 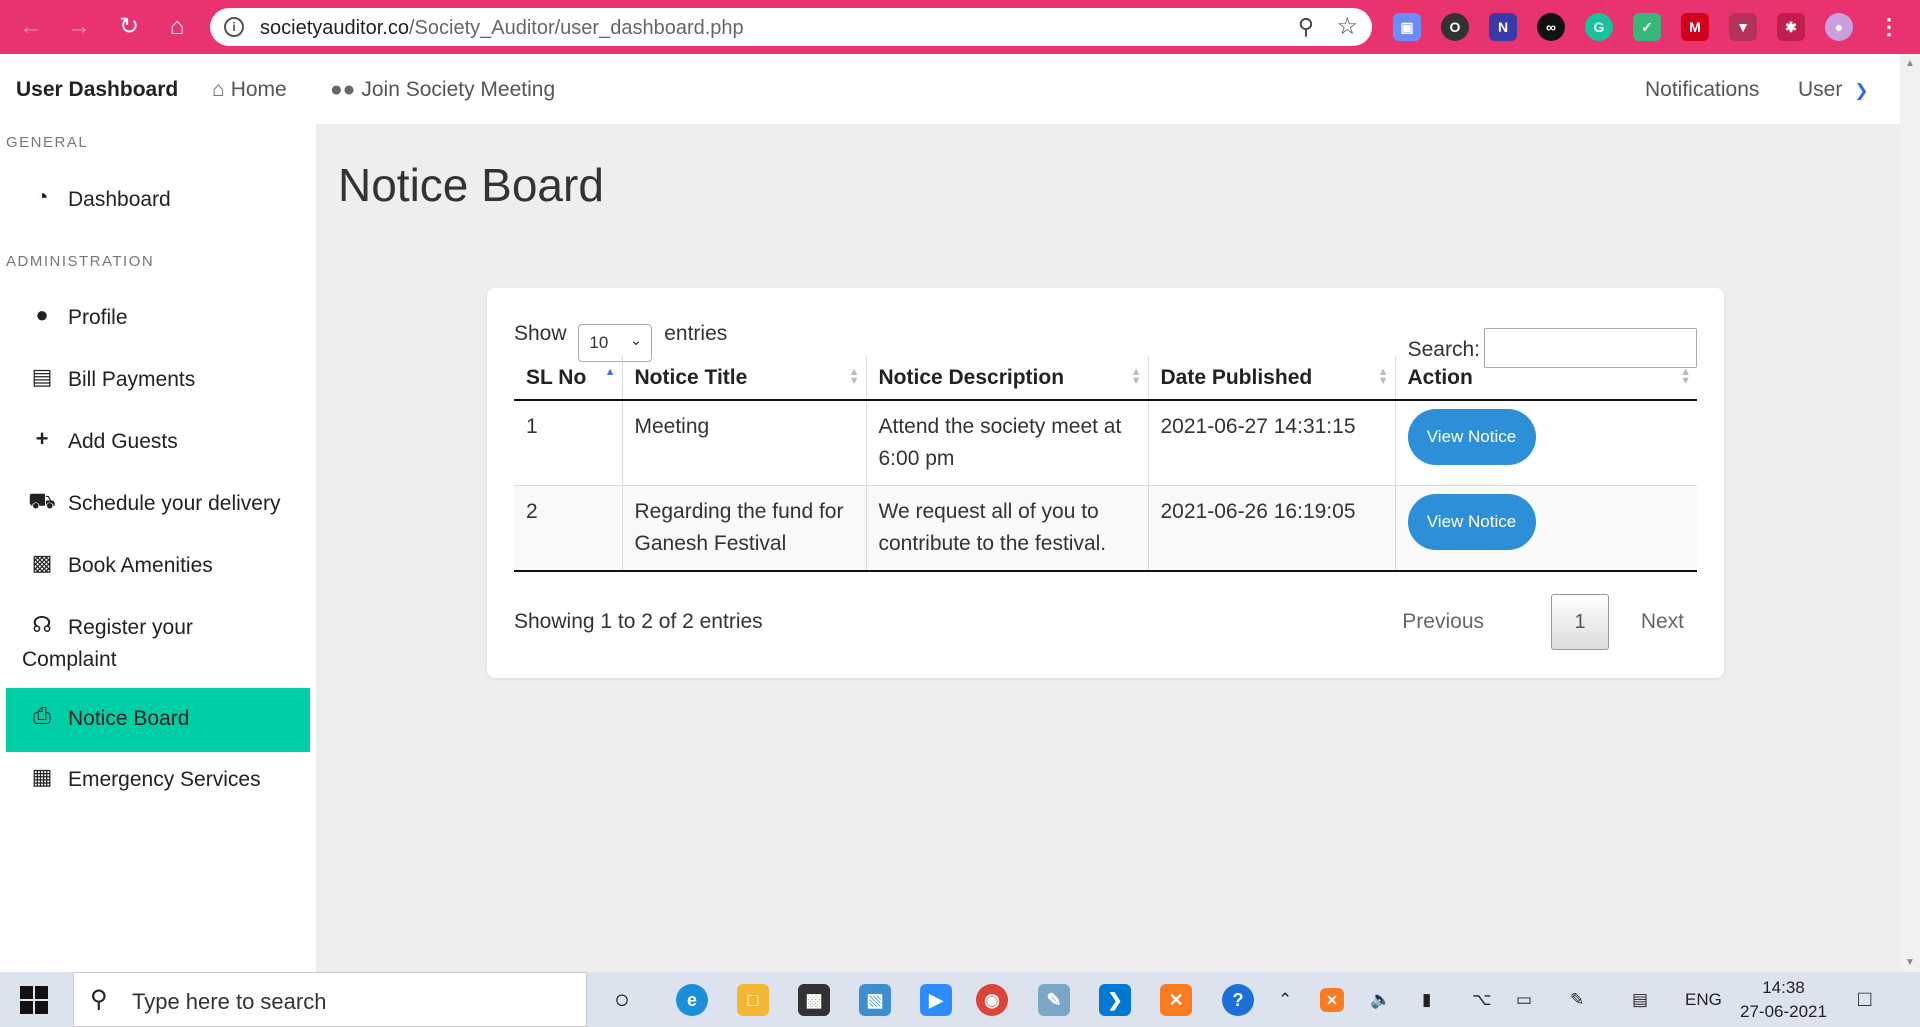 I want to click on cell-notice-description: Attend the society meet at 6:00 pm, so click(x=1007, y=443).